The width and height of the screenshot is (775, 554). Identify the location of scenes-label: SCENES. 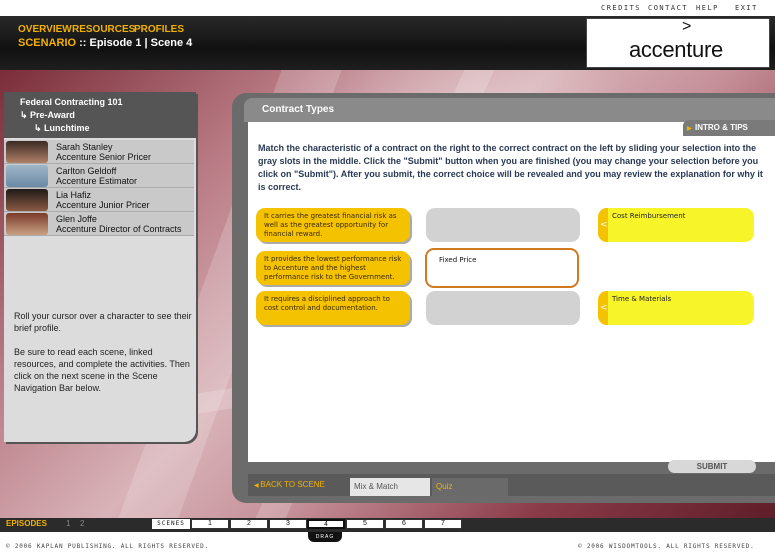
(171, 524).